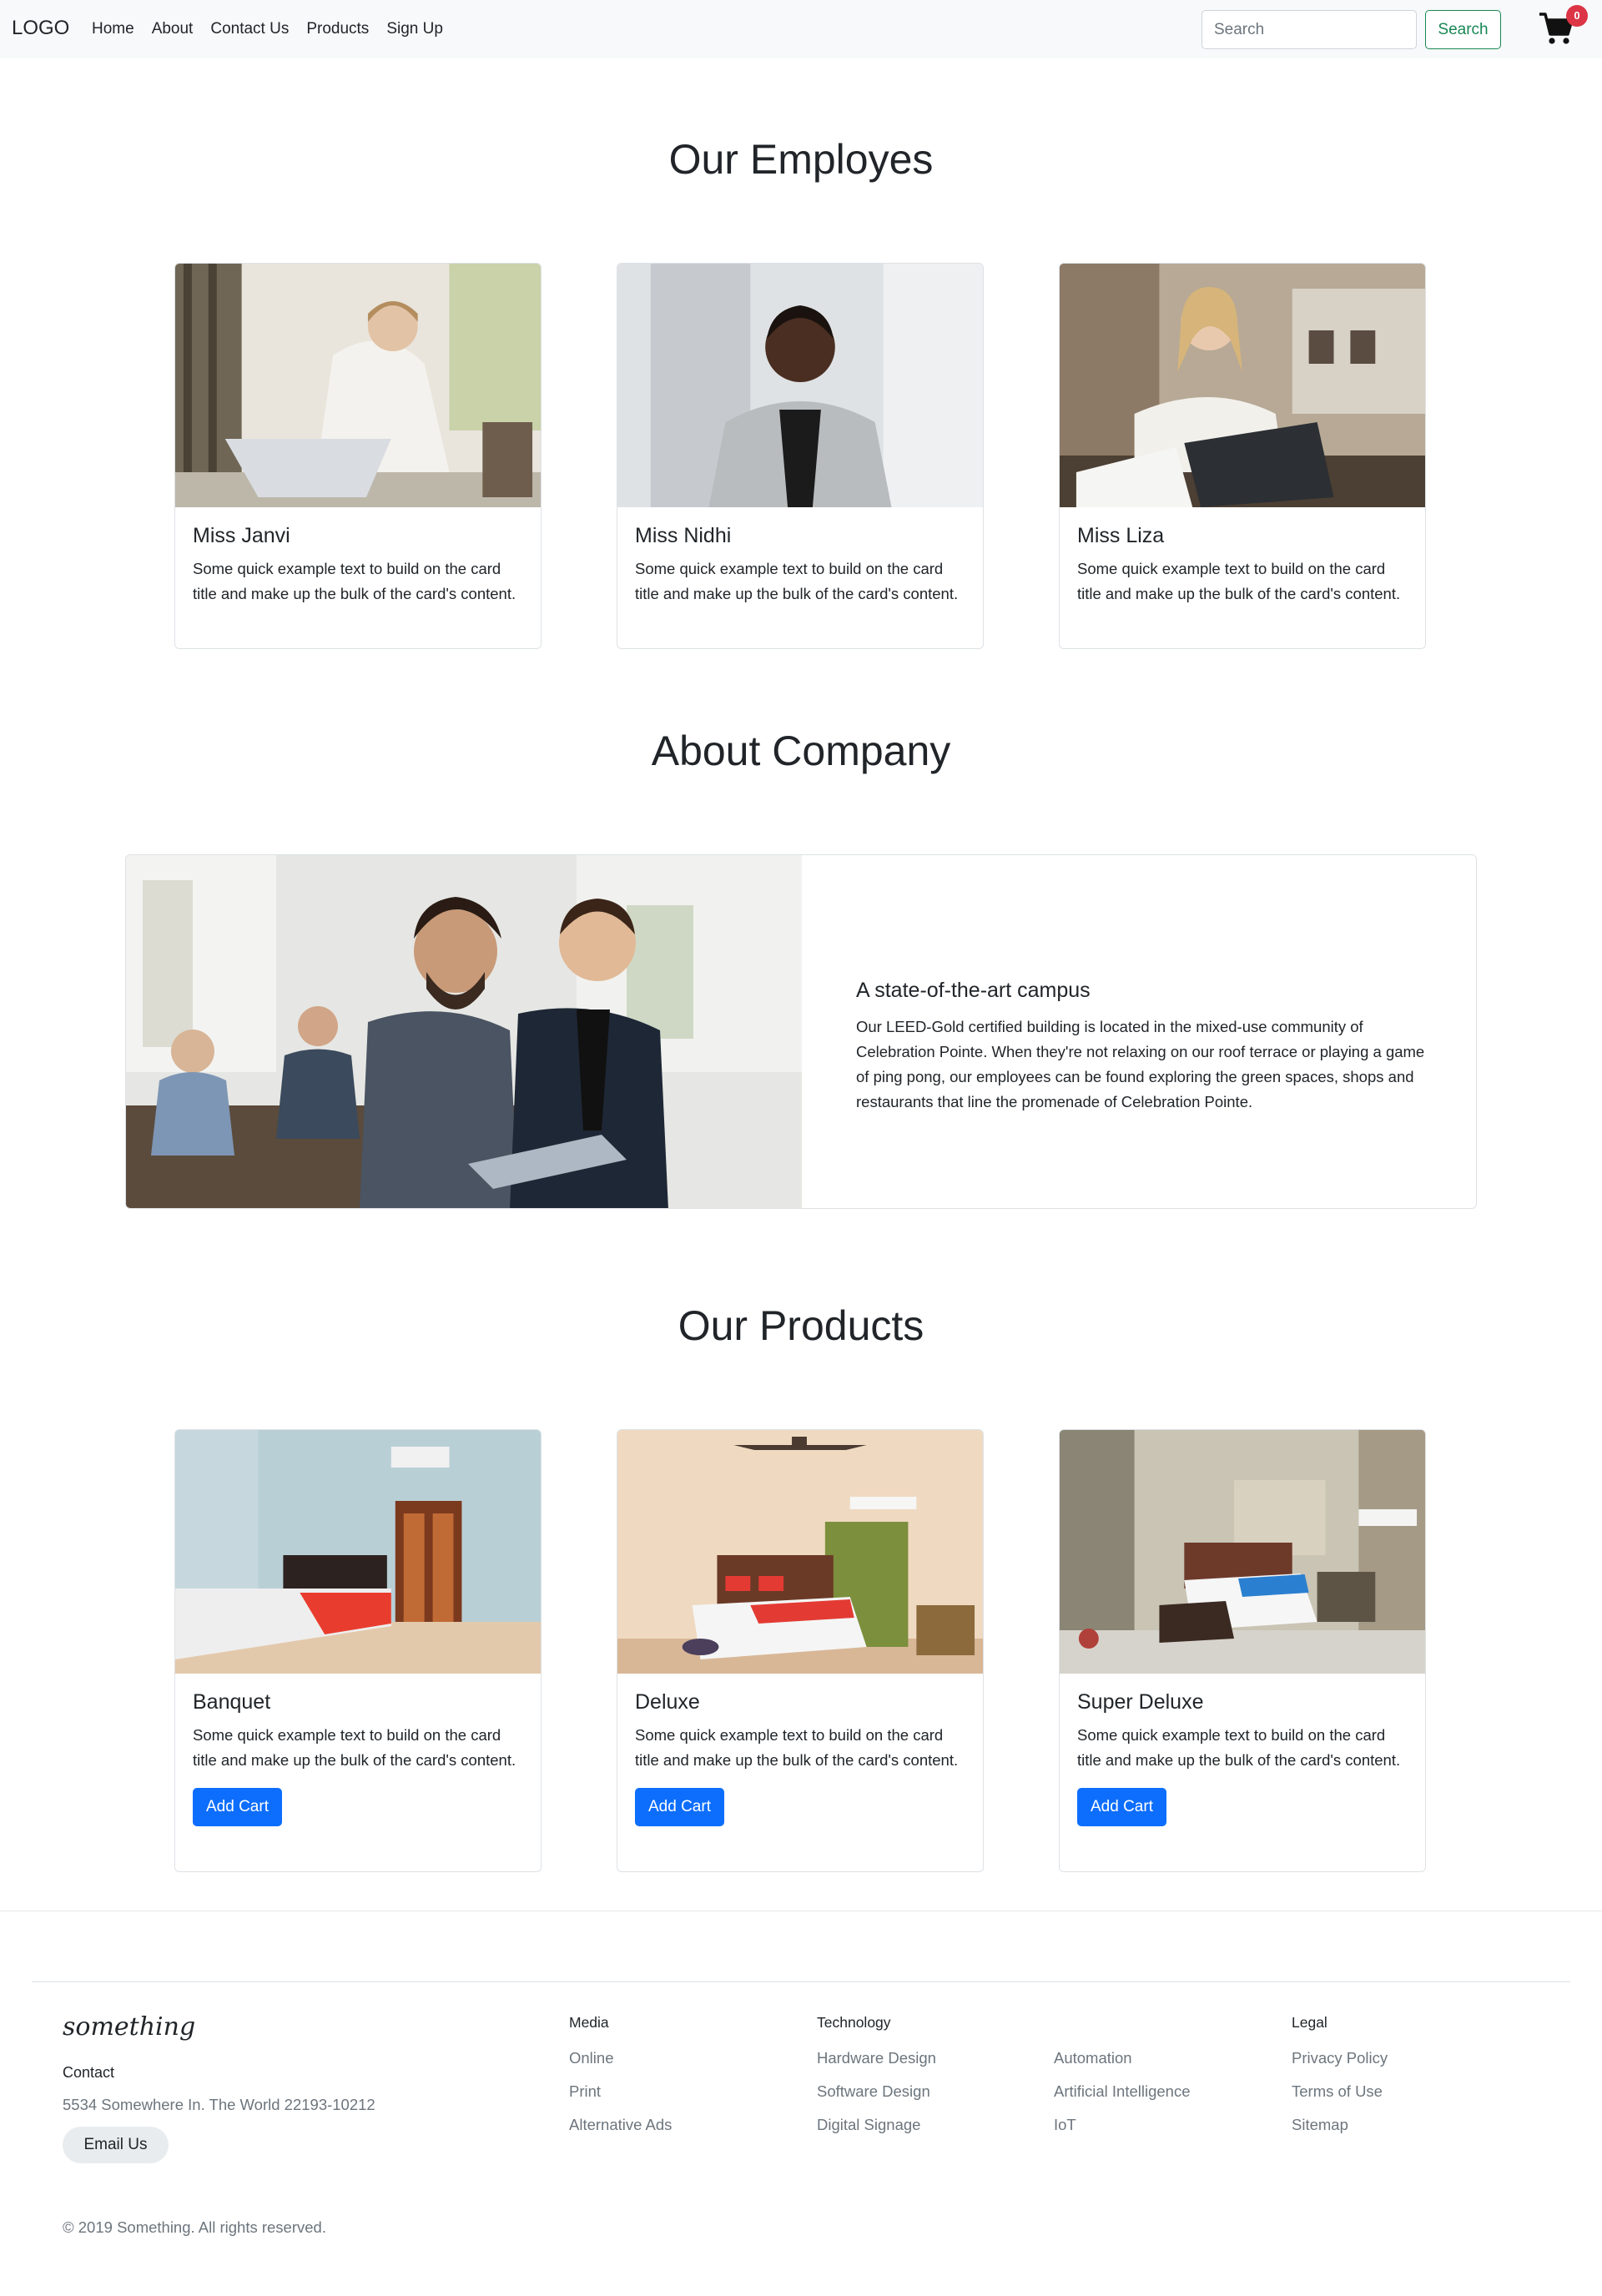 The width and height of the screenshot is (1602, 2296). I want to click on employee-name: Miss Nidhi, so click(683, 535).